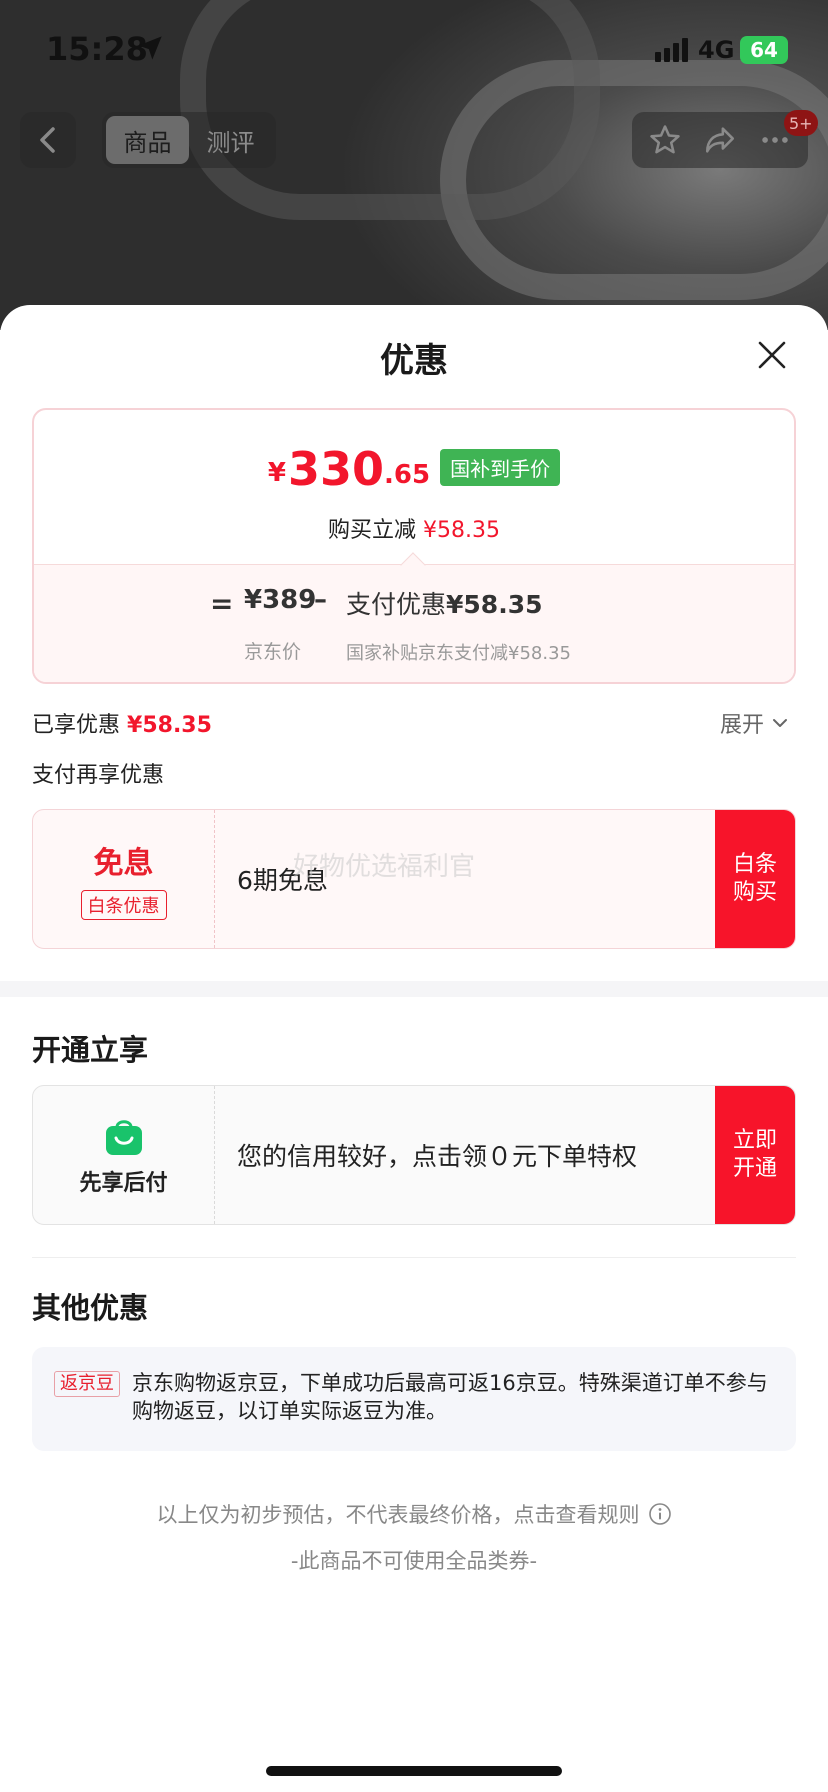 The image size is (828, 1792). I want to click on pay-later-badge: 先享后付, so click(124, 1155).